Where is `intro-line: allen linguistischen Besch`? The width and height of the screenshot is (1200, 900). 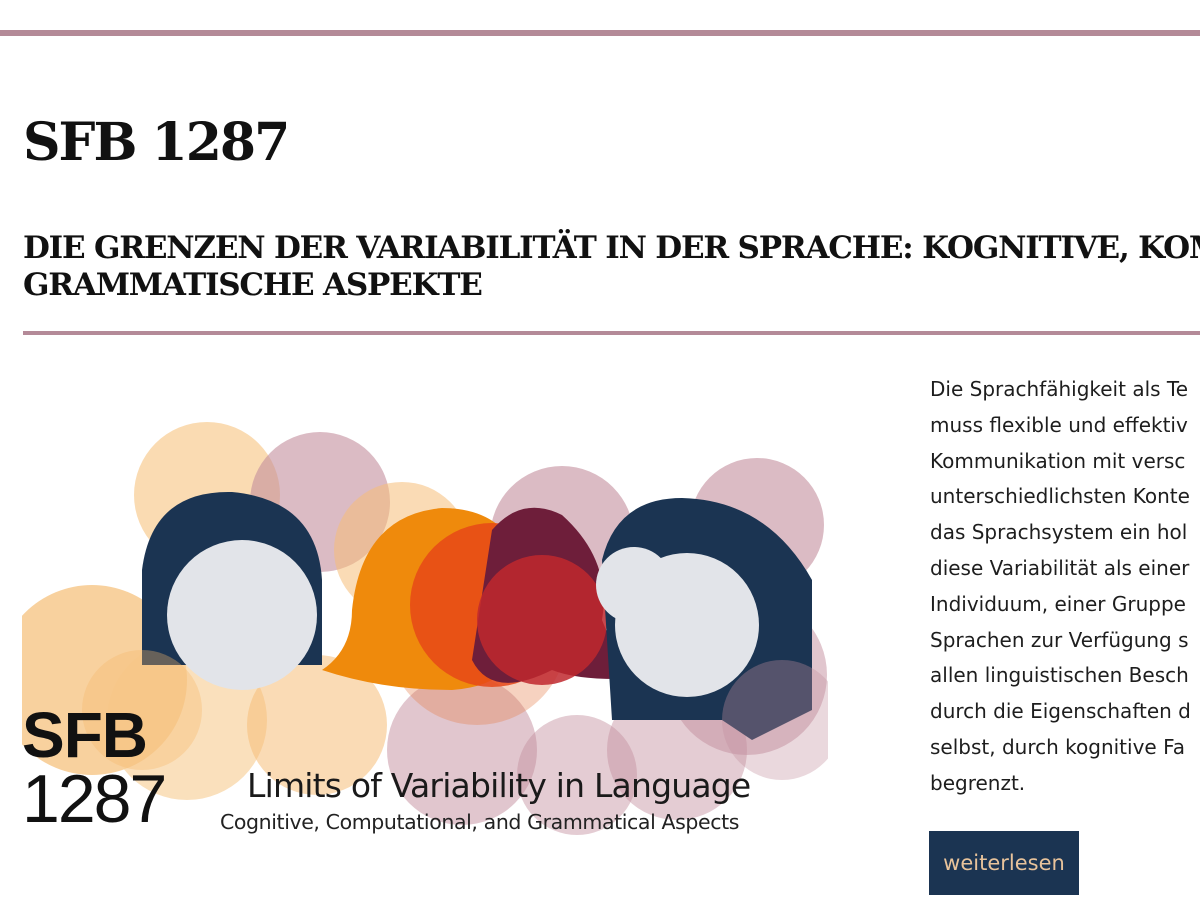
intro-line: allen linguistischen Besch is located at coordinates (1059, 675).